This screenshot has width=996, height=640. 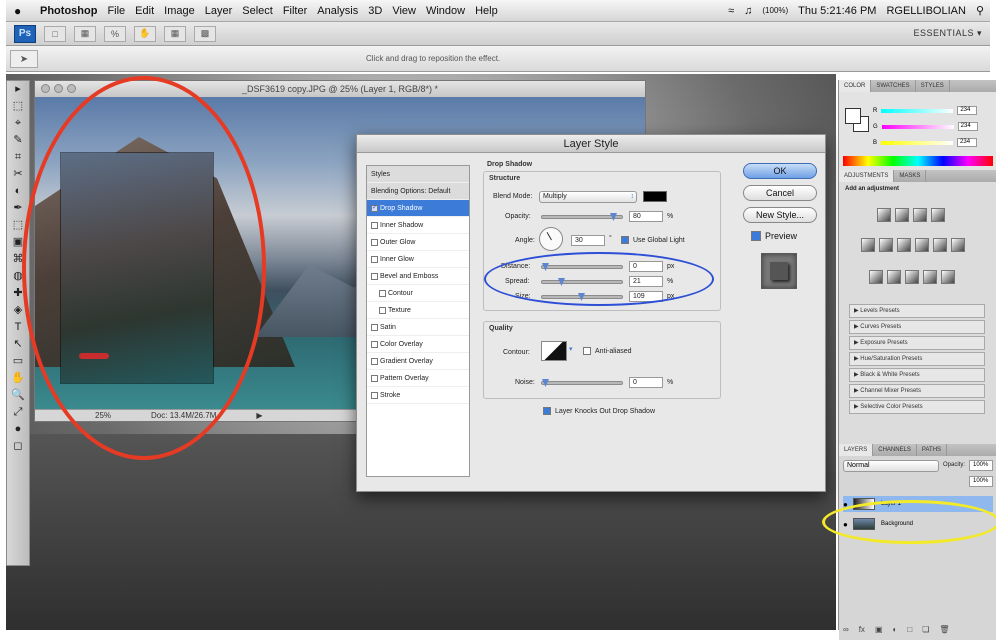 I want to click on black-white-icon, so click(x=922, y=245).